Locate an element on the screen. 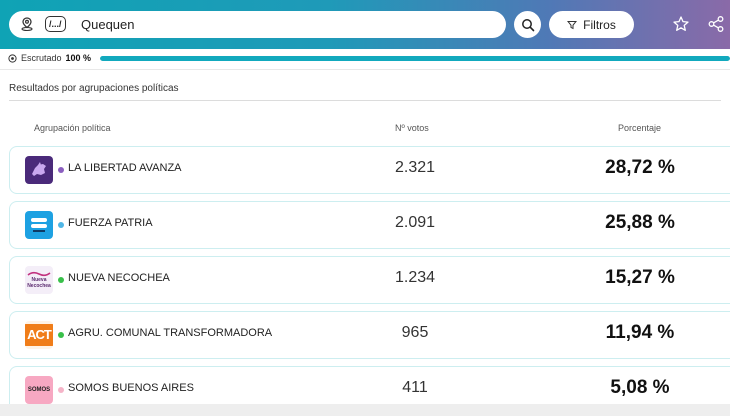 Image resolution: width=730 pixels, height=416 pixels. star-icon is located at coordinates (681, 24).